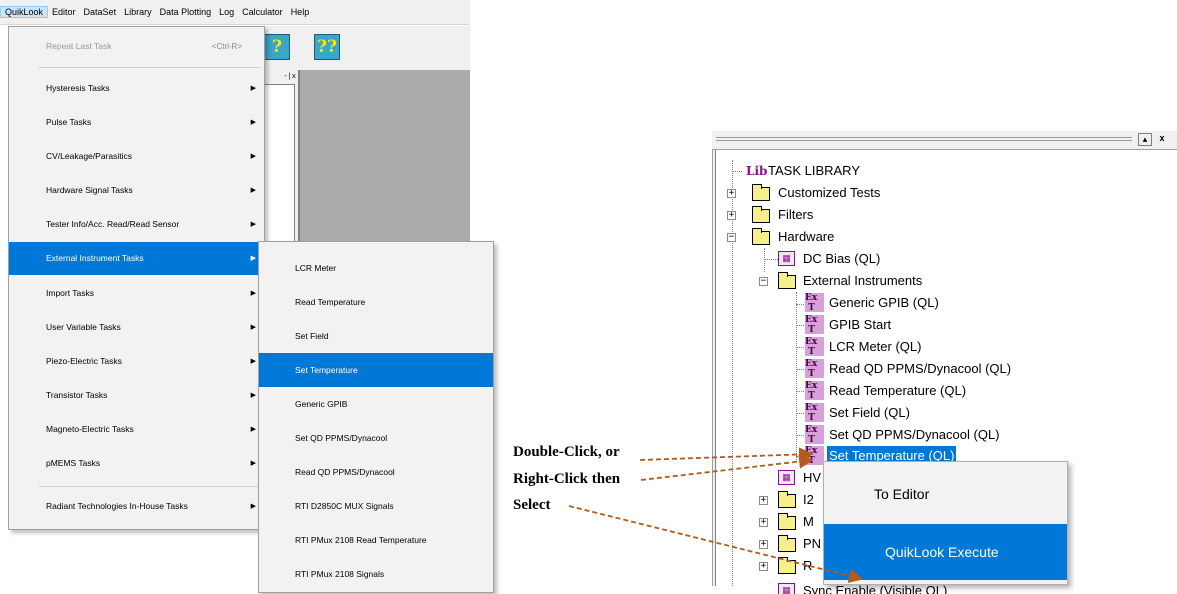  Describe the element at coordinates (945, 552) in the screenshot. I see `quiklook-execute-menu-item: QuikLook Execute` at that location.